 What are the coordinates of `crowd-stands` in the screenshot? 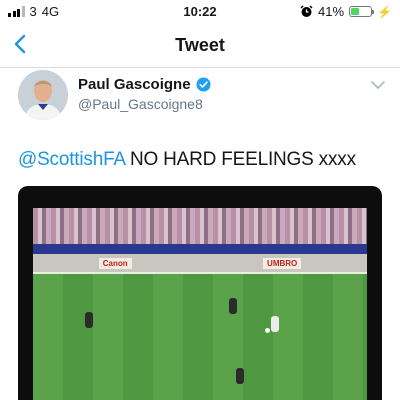 It's located at (200, 226).